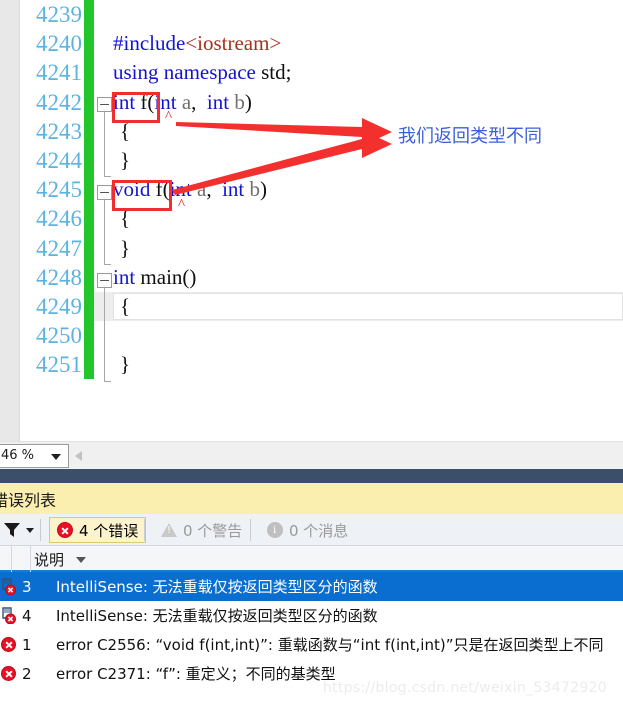 The width and height of the screenshot is (623, 708). I want to click on error-list-row: 4 IntelliSense: 无法重载仅按返回类型区分的函数, so click(311, 615).